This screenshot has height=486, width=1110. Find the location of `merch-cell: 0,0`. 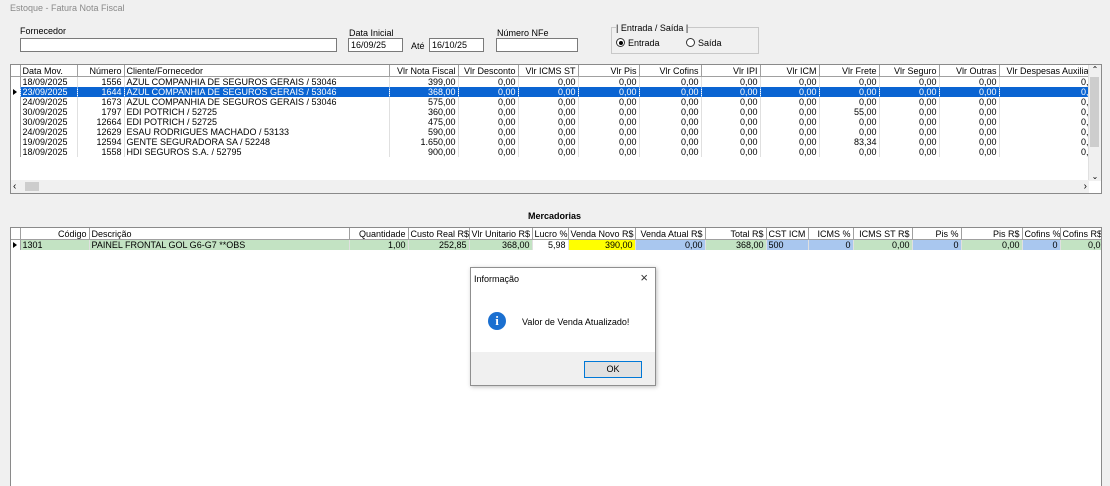

merch-cell: 0,0 is located at coordinates (1080, 244).